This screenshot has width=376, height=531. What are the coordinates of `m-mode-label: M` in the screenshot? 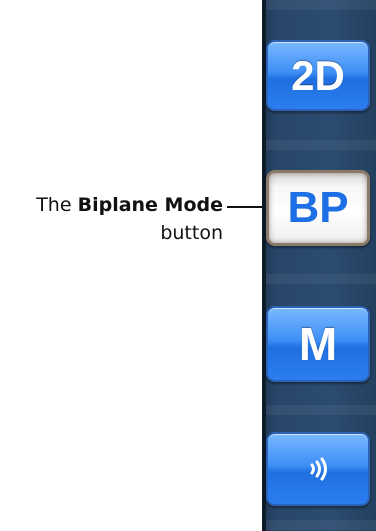 It's located at (318, 344).